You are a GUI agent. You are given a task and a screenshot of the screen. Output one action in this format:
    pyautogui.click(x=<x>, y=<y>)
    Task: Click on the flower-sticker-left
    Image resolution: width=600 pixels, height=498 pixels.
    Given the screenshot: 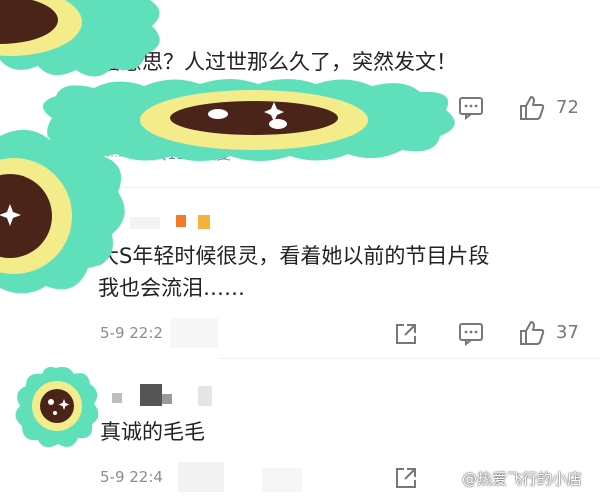 What is the action you would take?
    pyautogui.click(x=62, y=211)
    